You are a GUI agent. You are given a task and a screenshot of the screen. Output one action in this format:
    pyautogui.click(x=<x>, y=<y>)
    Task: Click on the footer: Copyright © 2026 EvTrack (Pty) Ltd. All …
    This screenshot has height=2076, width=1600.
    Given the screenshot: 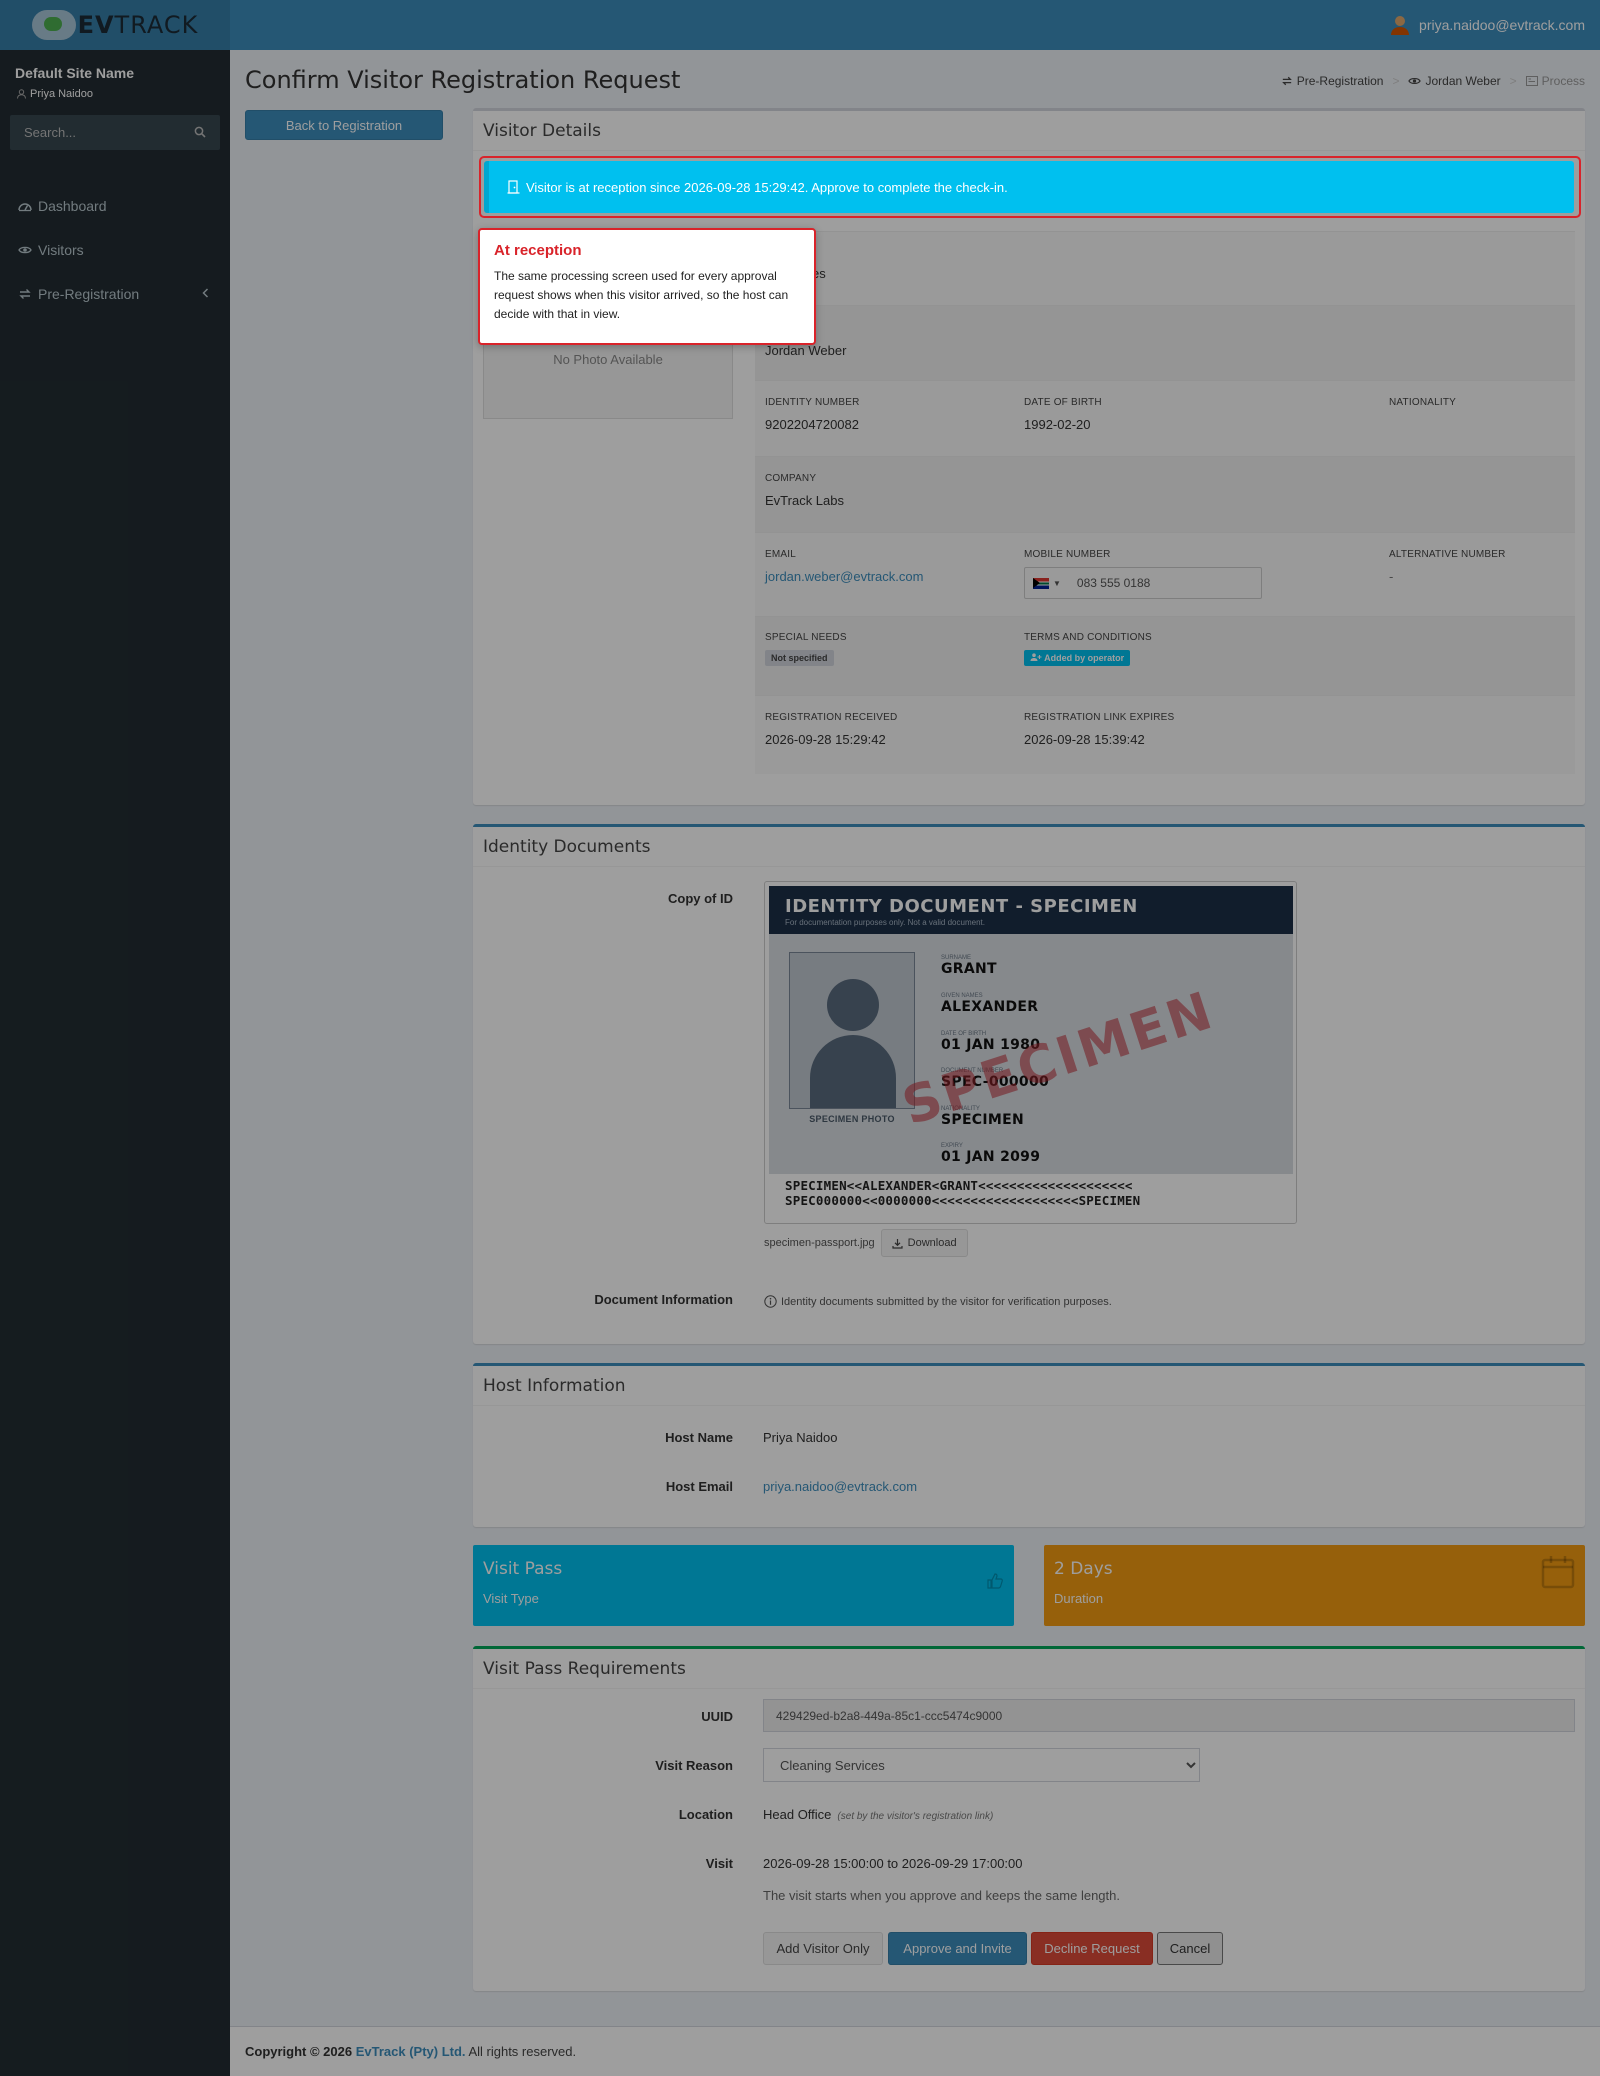 What is the action you would take?
    pyautogui.click(x=915, y=2051)
    